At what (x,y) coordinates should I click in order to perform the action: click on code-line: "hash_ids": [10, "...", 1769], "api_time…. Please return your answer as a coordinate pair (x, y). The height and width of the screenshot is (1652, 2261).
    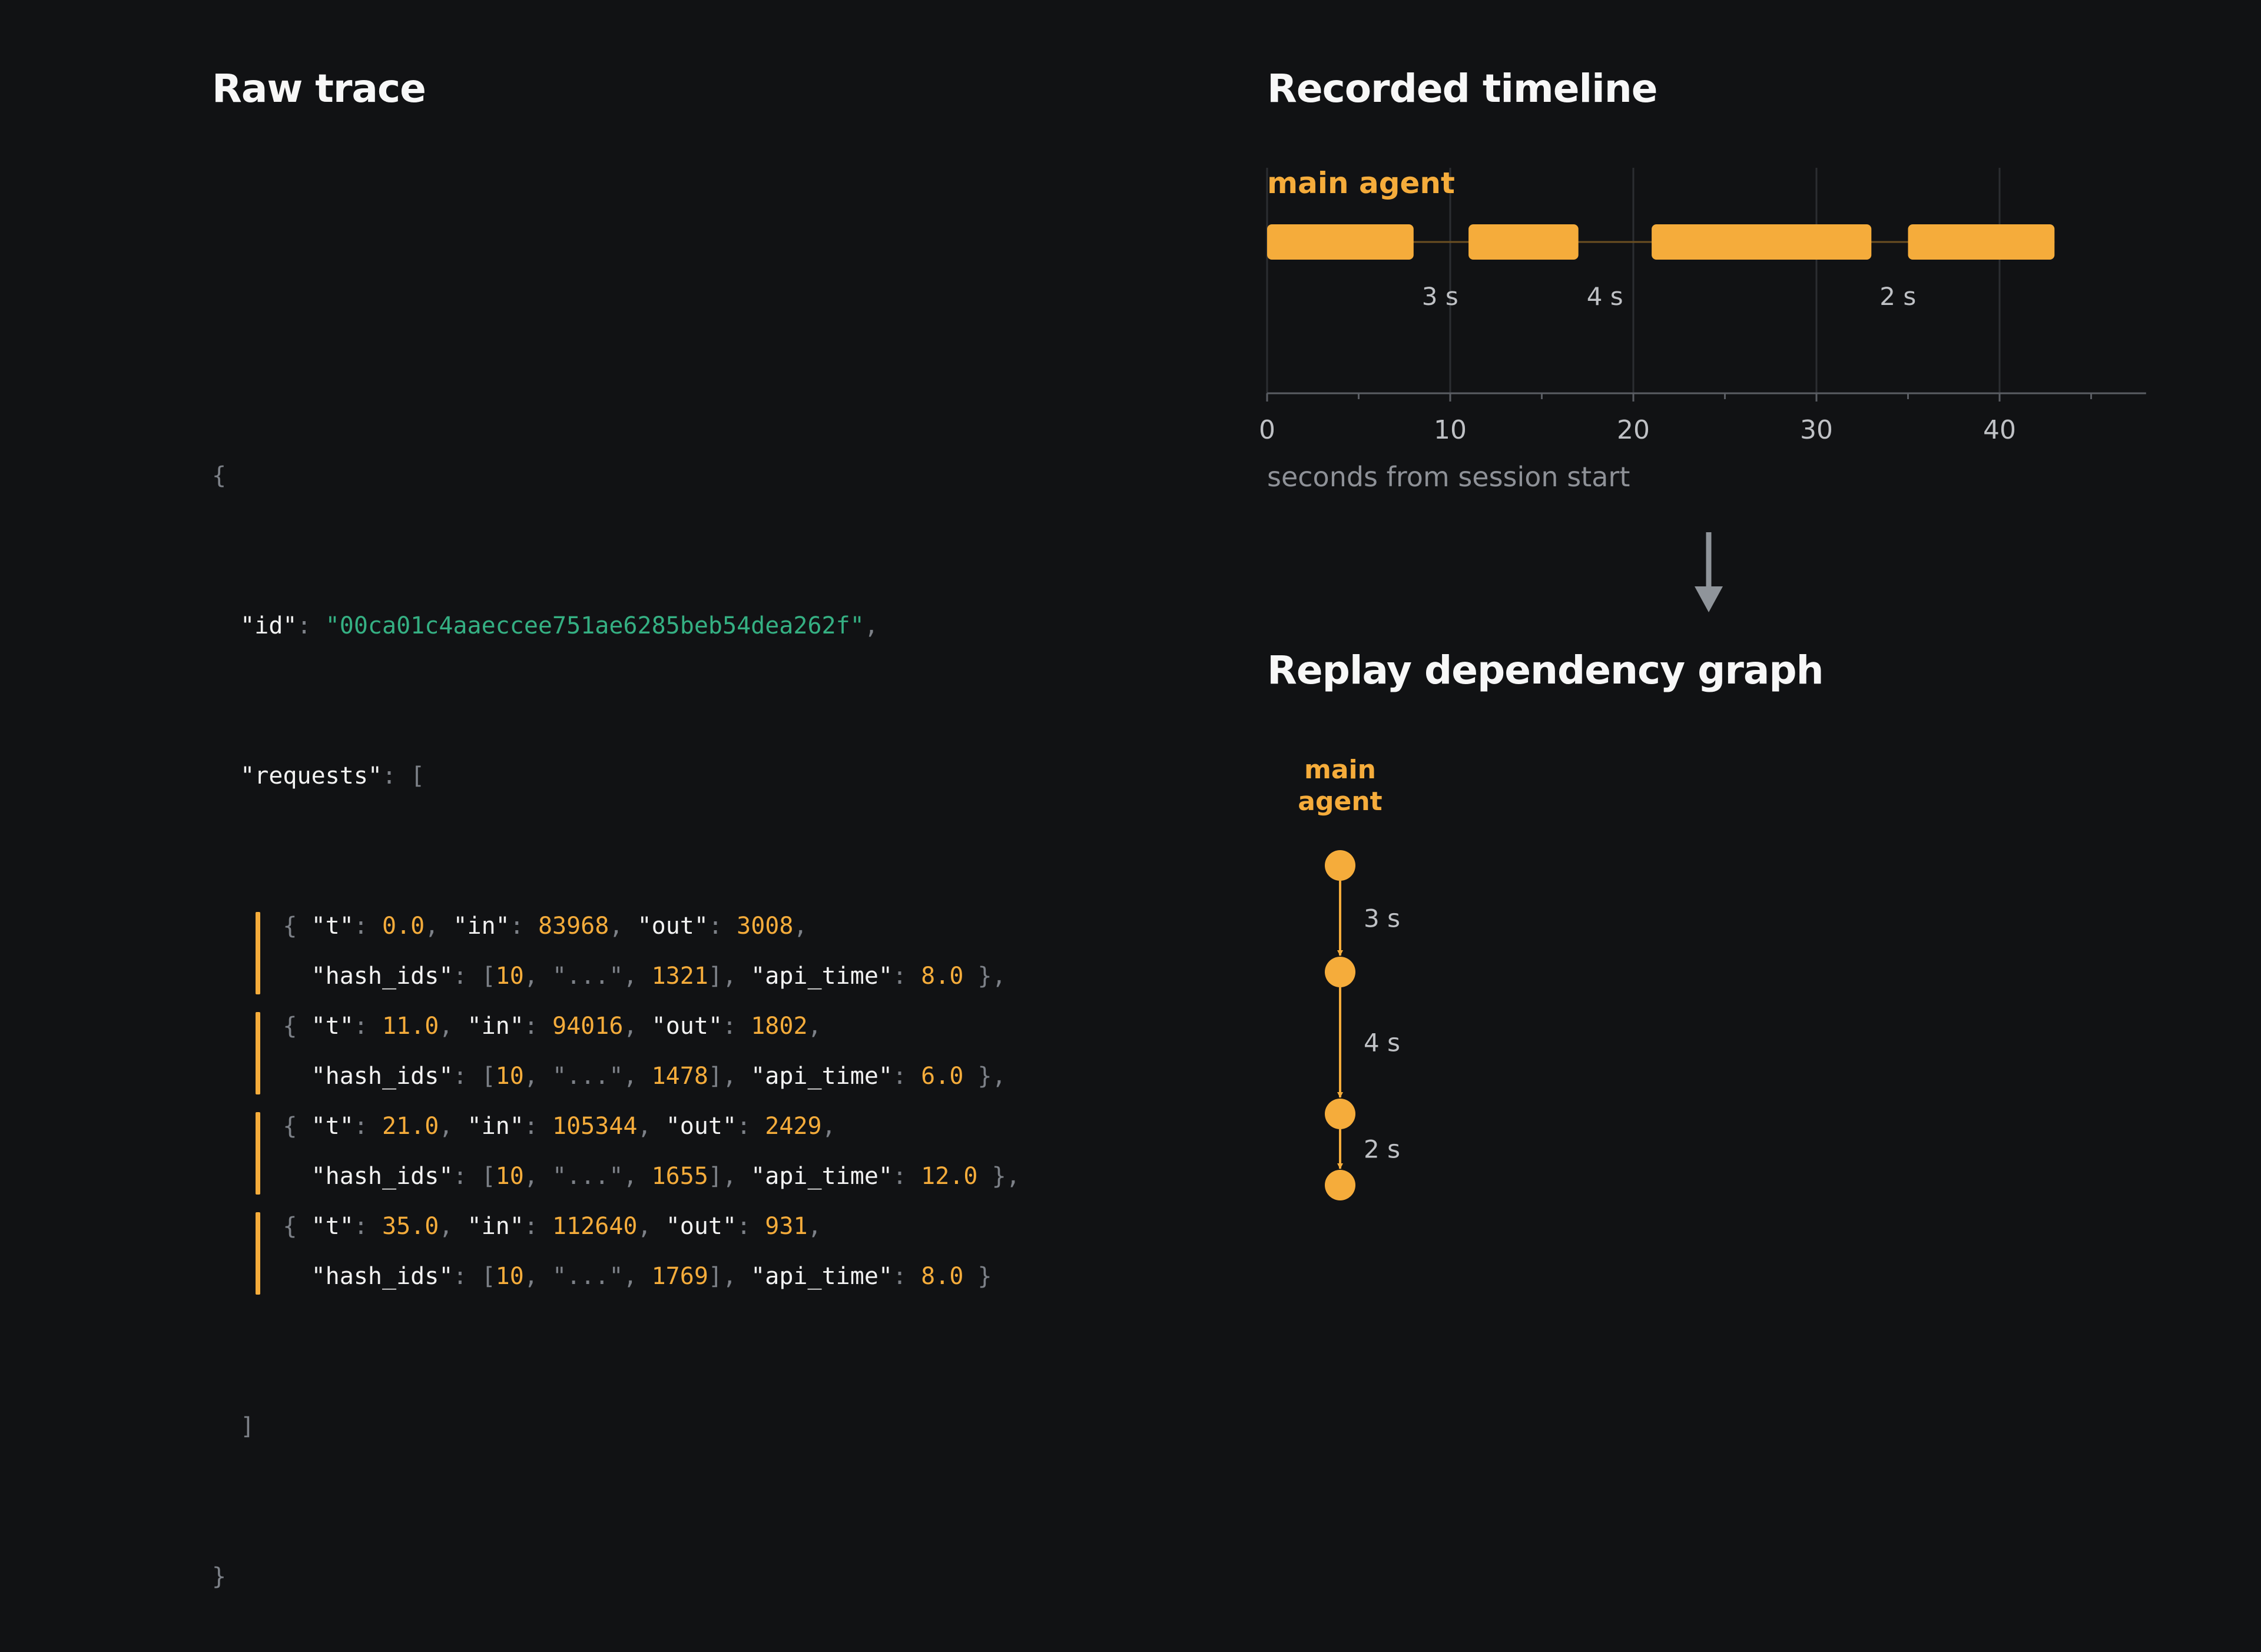
    Looking at the image, I should click on (651, 1276).